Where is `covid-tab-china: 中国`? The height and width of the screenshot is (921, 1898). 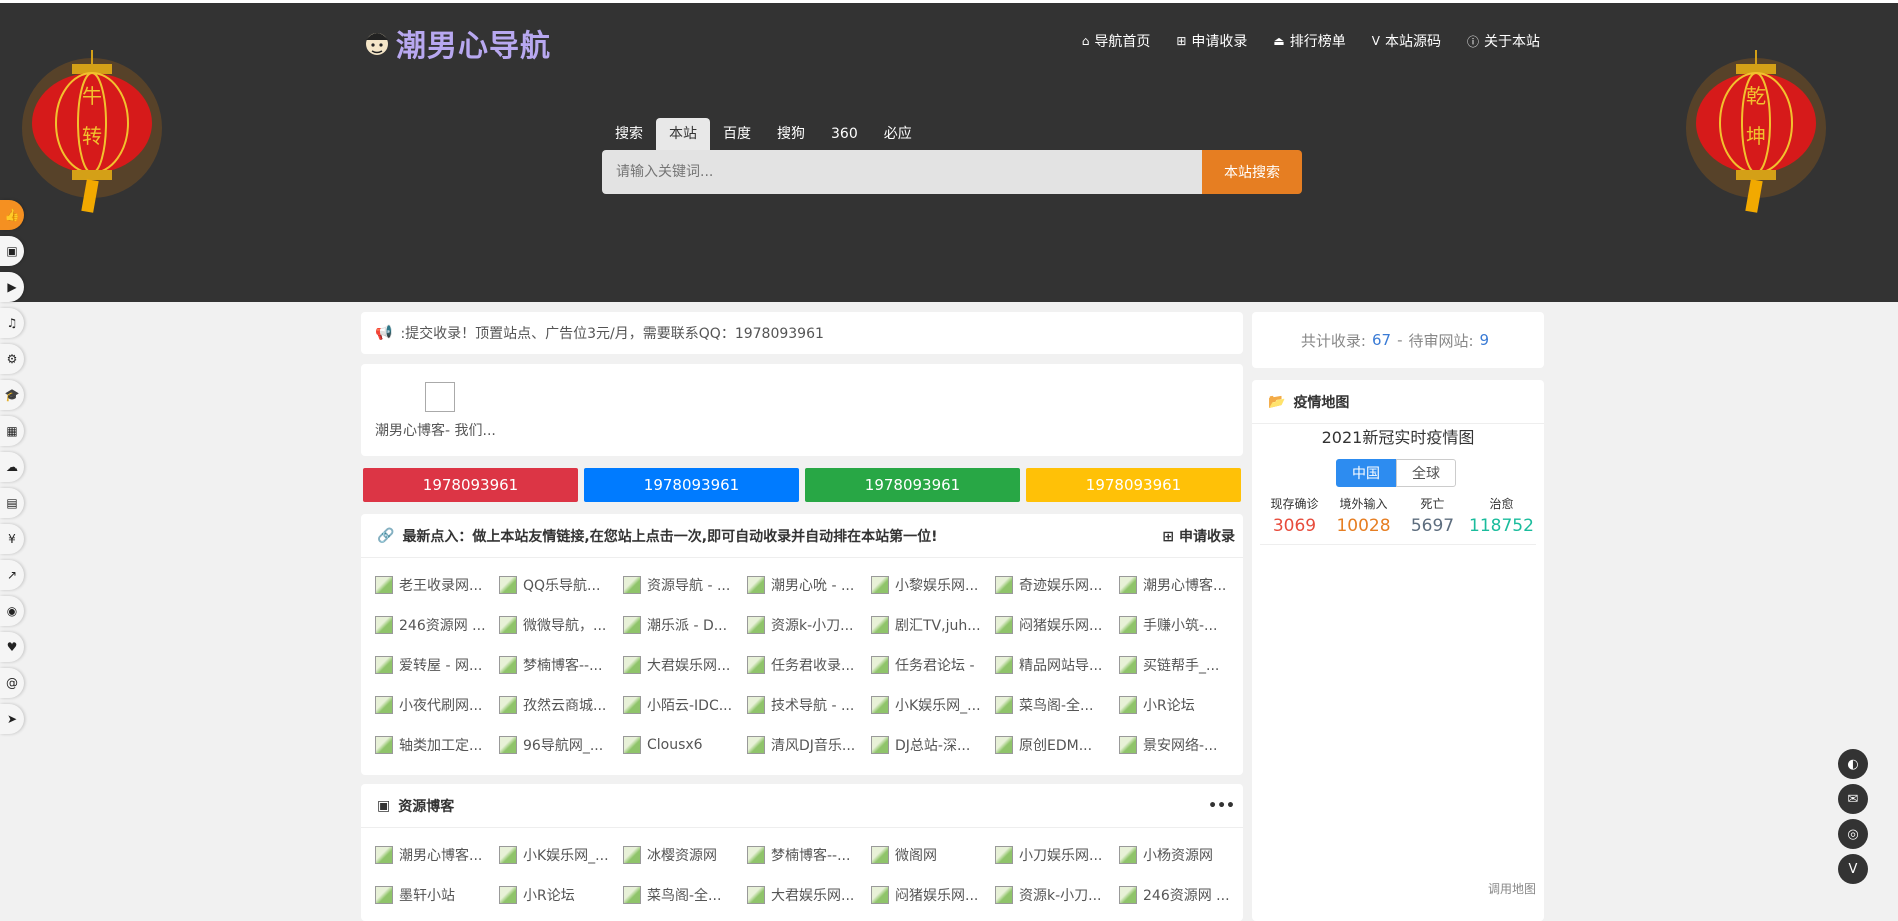
covid-tab-china: 中国 is located at coordinates (1366, 473).